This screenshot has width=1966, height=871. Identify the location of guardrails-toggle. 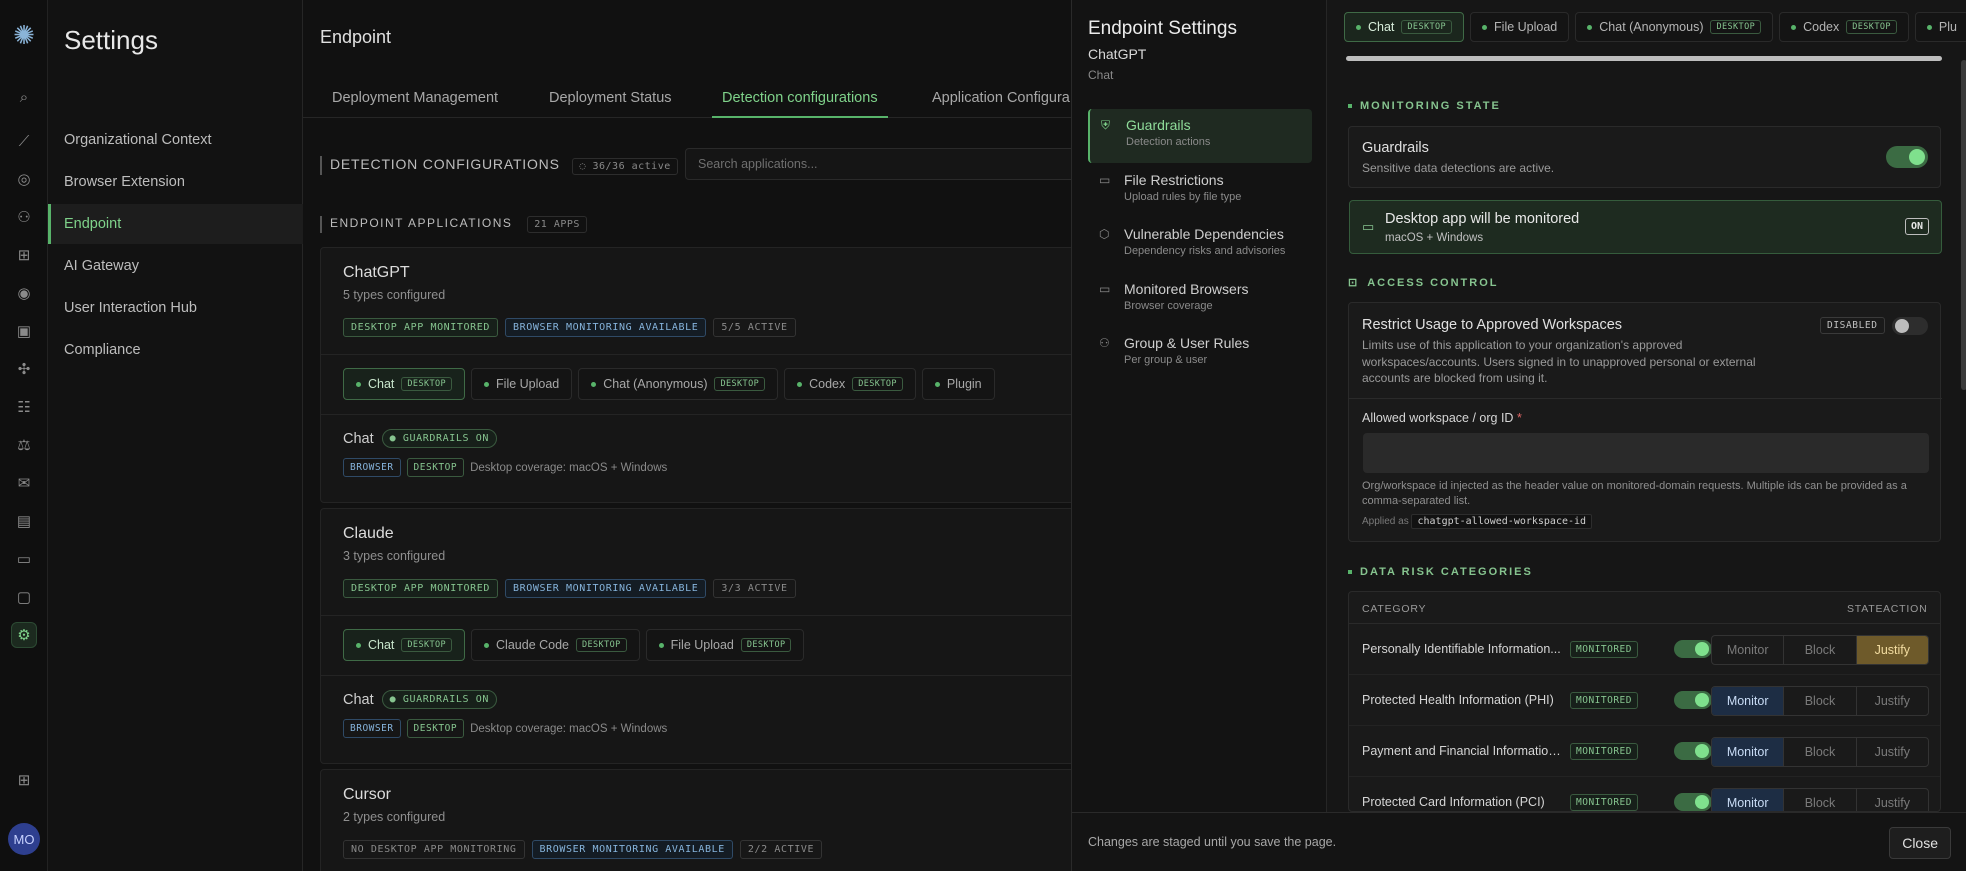
(1907, 157).